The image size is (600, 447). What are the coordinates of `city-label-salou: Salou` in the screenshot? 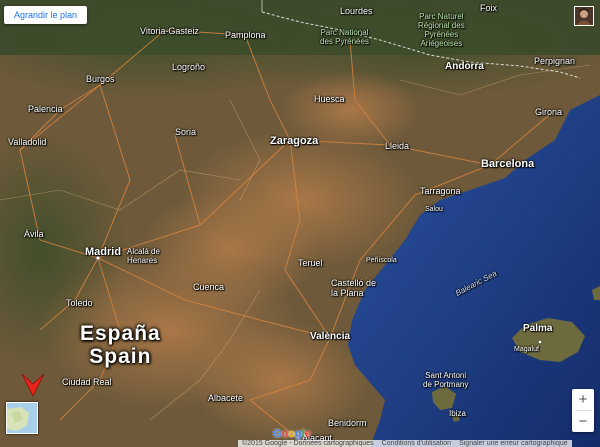 It's located at (434, 209).